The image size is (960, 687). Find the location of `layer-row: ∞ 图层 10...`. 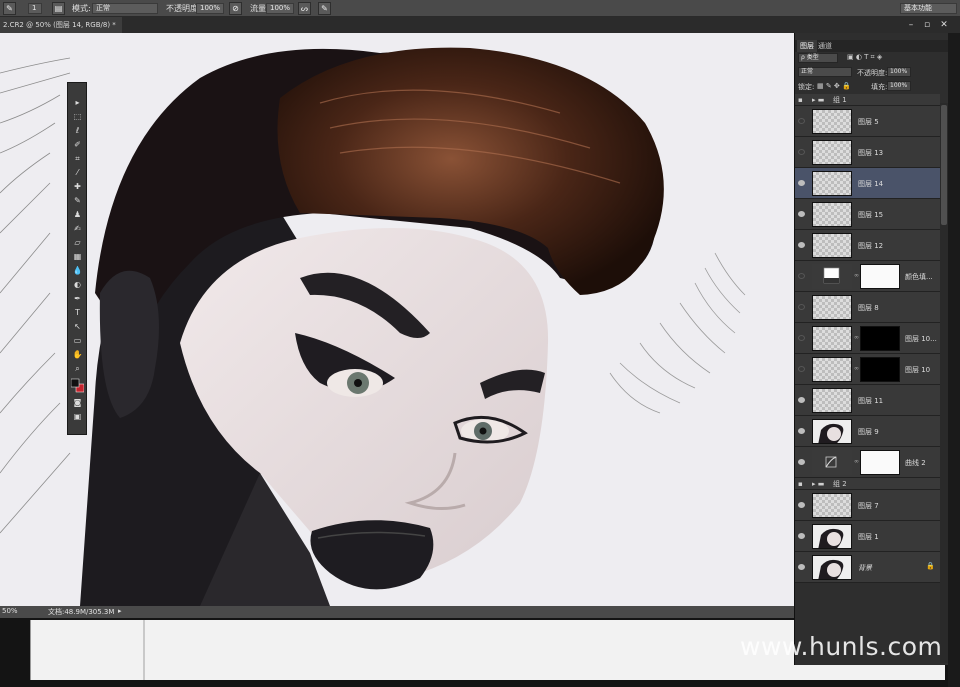

layer-row: ∞ 图层 10... is located at coordinates (867, 338).